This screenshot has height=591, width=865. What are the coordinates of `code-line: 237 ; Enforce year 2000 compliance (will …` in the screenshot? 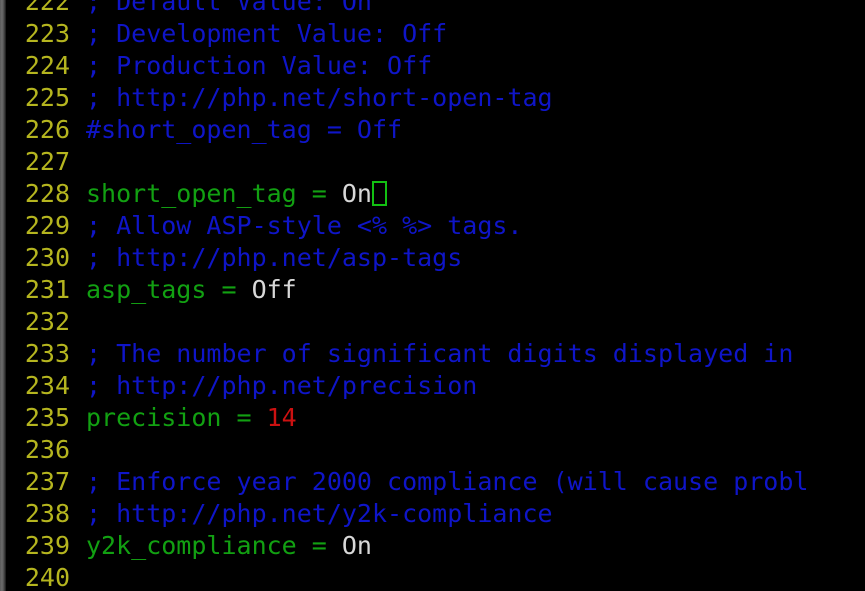 It's located at (432, 482).